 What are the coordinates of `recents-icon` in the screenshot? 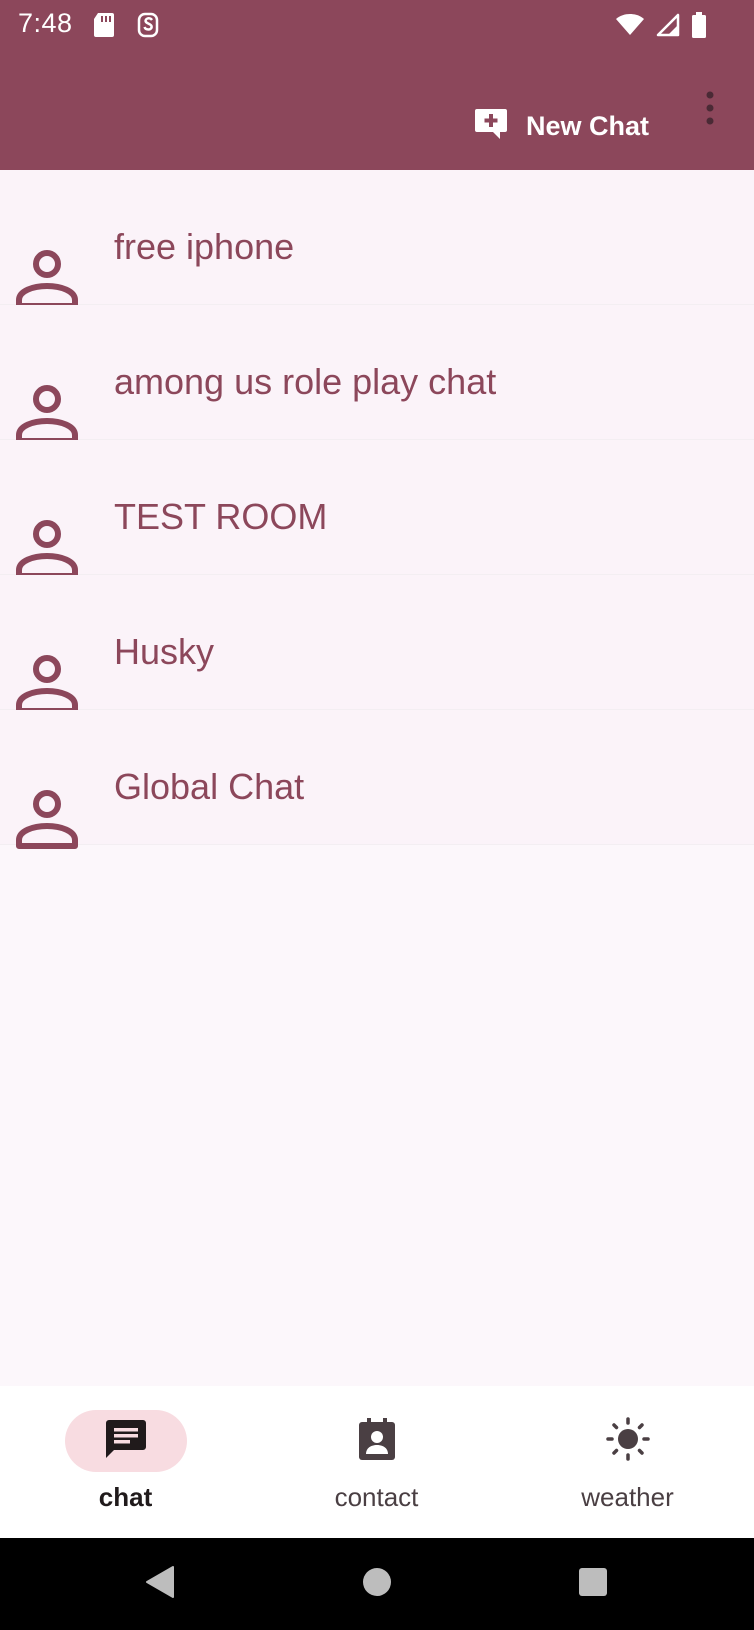 It's located at (593, 1584).